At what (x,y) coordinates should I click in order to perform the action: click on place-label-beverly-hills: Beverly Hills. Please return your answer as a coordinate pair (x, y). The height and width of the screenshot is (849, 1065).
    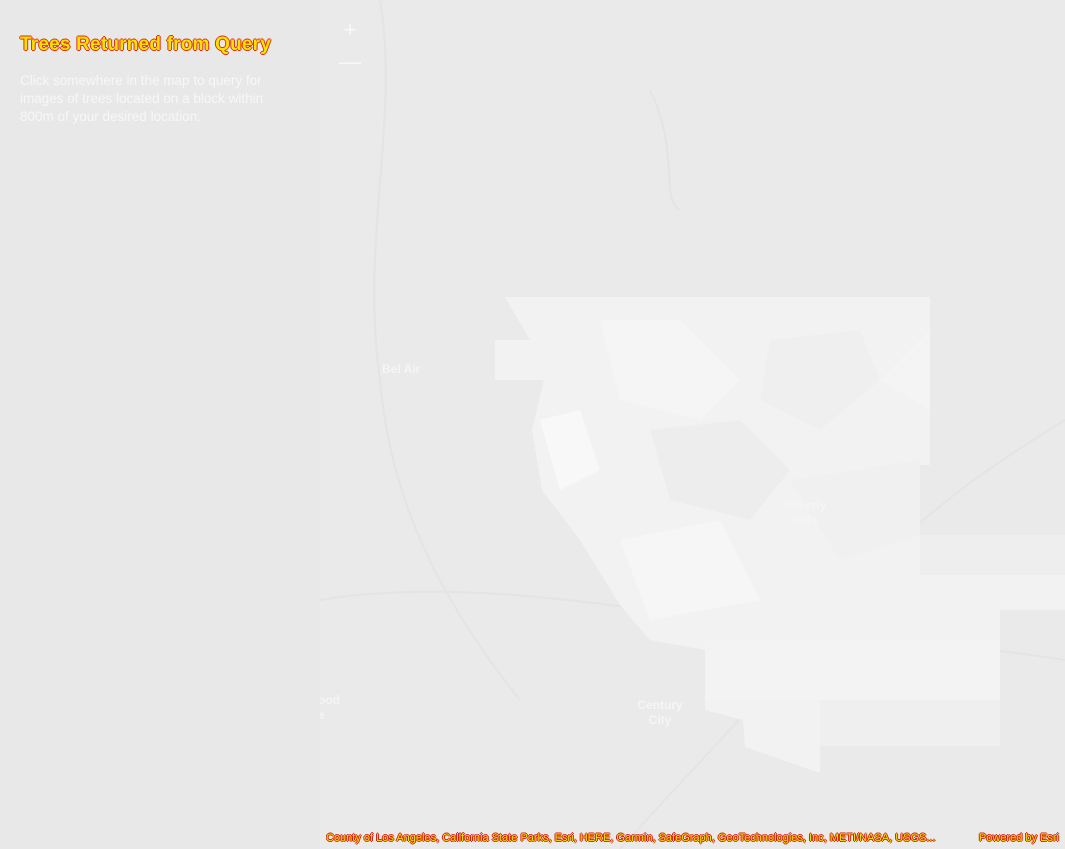
    Looking at the image, I should click on (805, 512).